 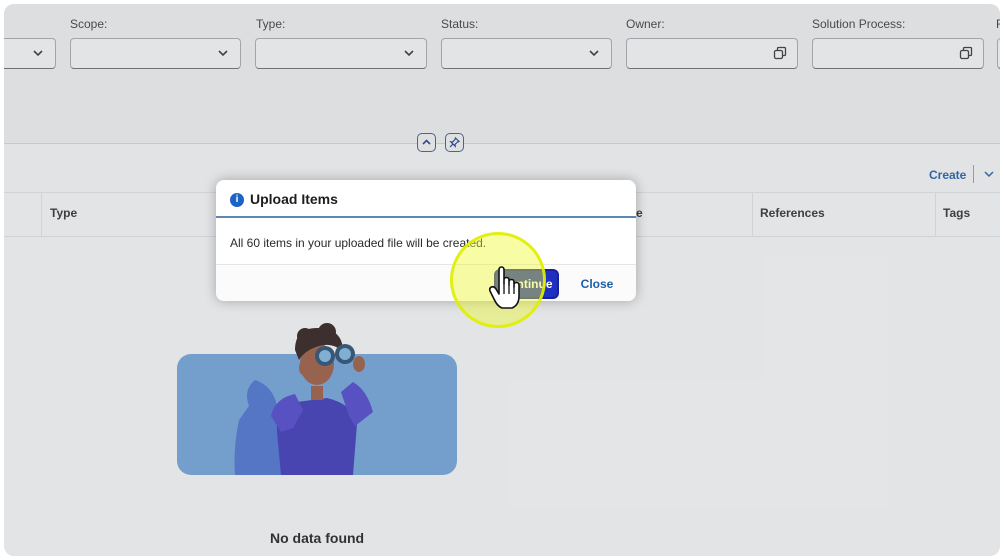 I want to click on close-button: Close, so click(x=597, y=284).